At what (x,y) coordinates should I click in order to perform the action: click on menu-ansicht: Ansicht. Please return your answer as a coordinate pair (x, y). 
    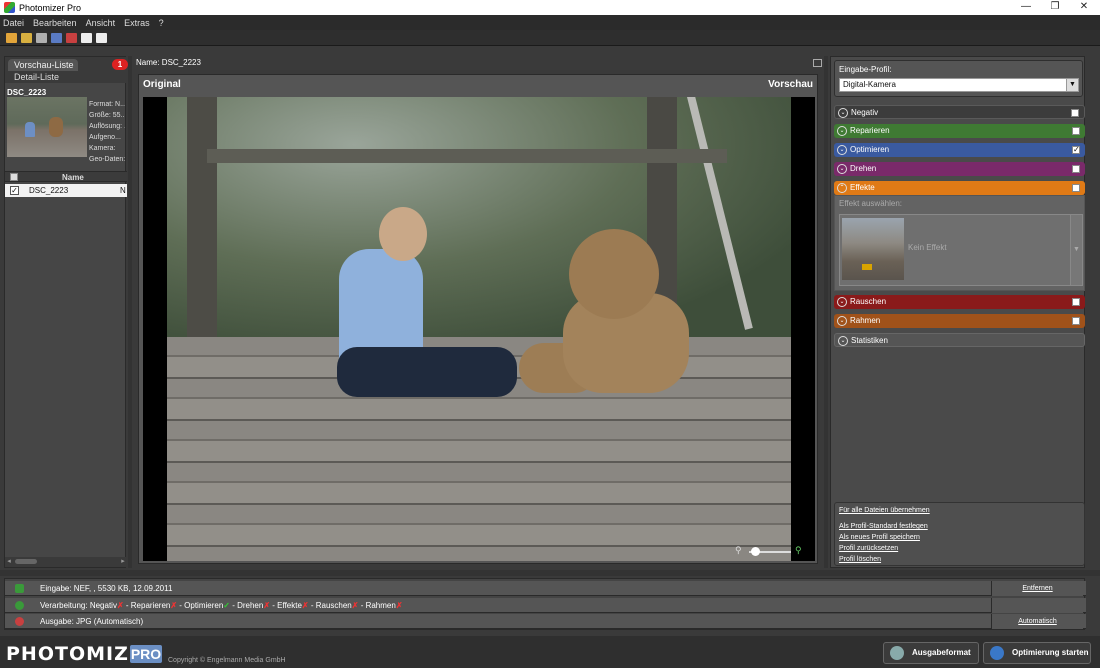
    Looking at the image, I should click on (101, 23).